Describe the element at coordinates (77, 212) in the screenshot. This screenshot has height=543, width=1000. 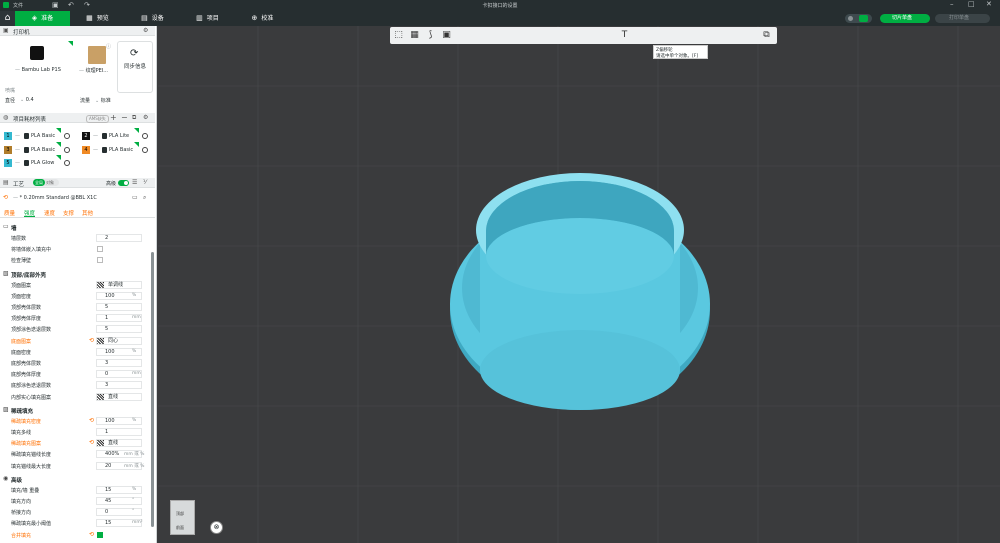
I see `process-tabs: 质量 强度 速度 支撑 其他` at that location.